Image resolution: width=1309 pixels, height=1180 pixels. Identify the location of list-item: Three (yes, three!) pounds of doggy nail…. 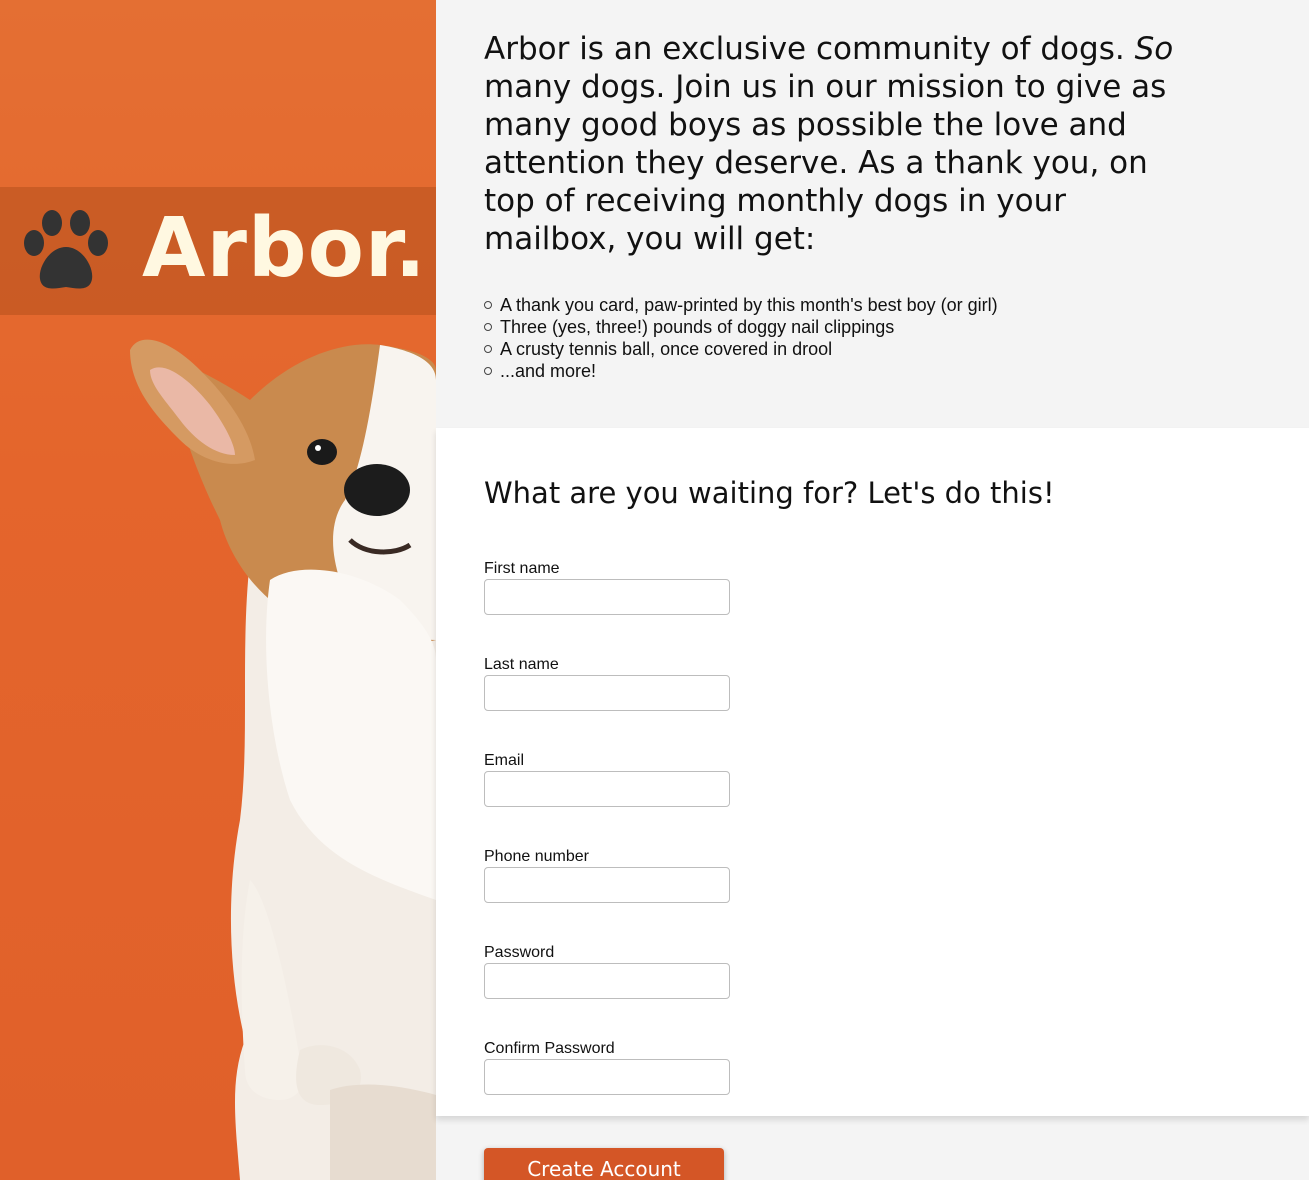
(872, 327).